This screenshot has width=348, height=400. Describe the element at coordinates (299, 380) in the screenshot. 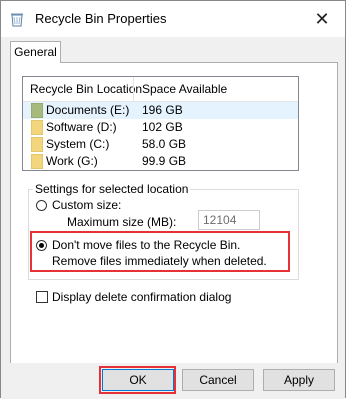

I see `apply-button: Apply` at that location.